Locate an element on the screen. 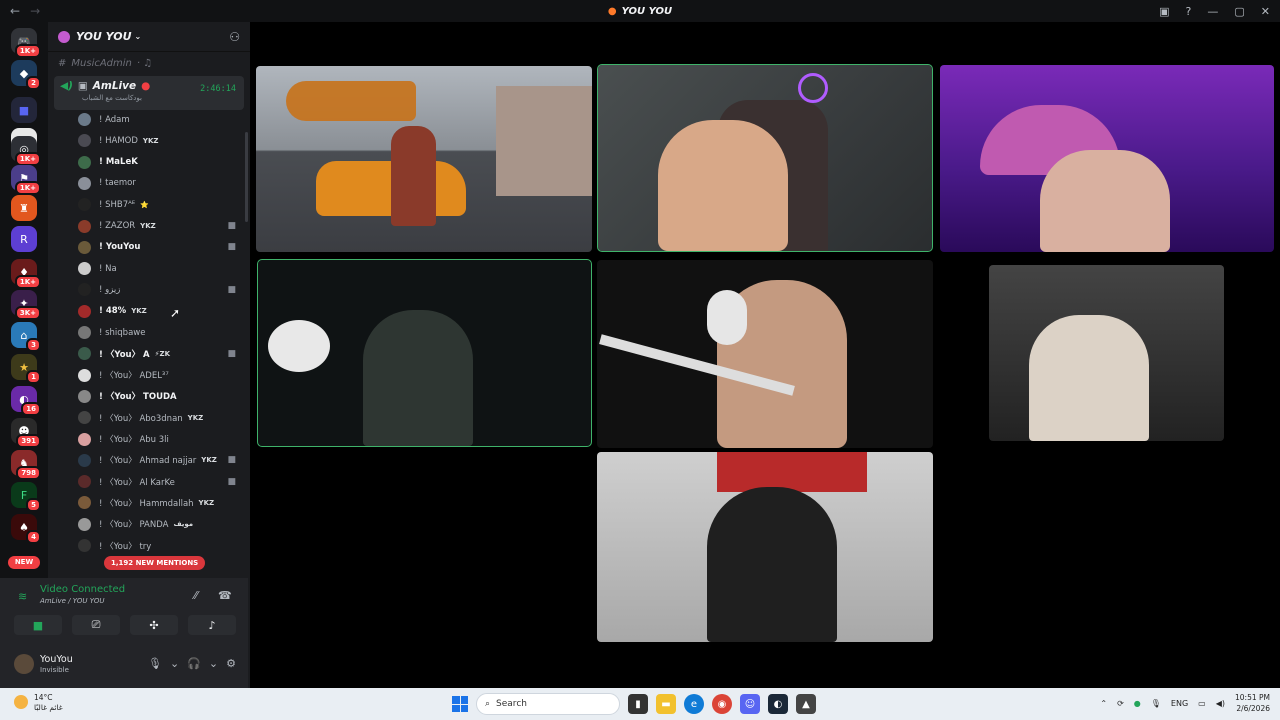 The width and height of the screenshot is (1280, 720). guild-fire-icon: ● is located at coordinates (612, 11).